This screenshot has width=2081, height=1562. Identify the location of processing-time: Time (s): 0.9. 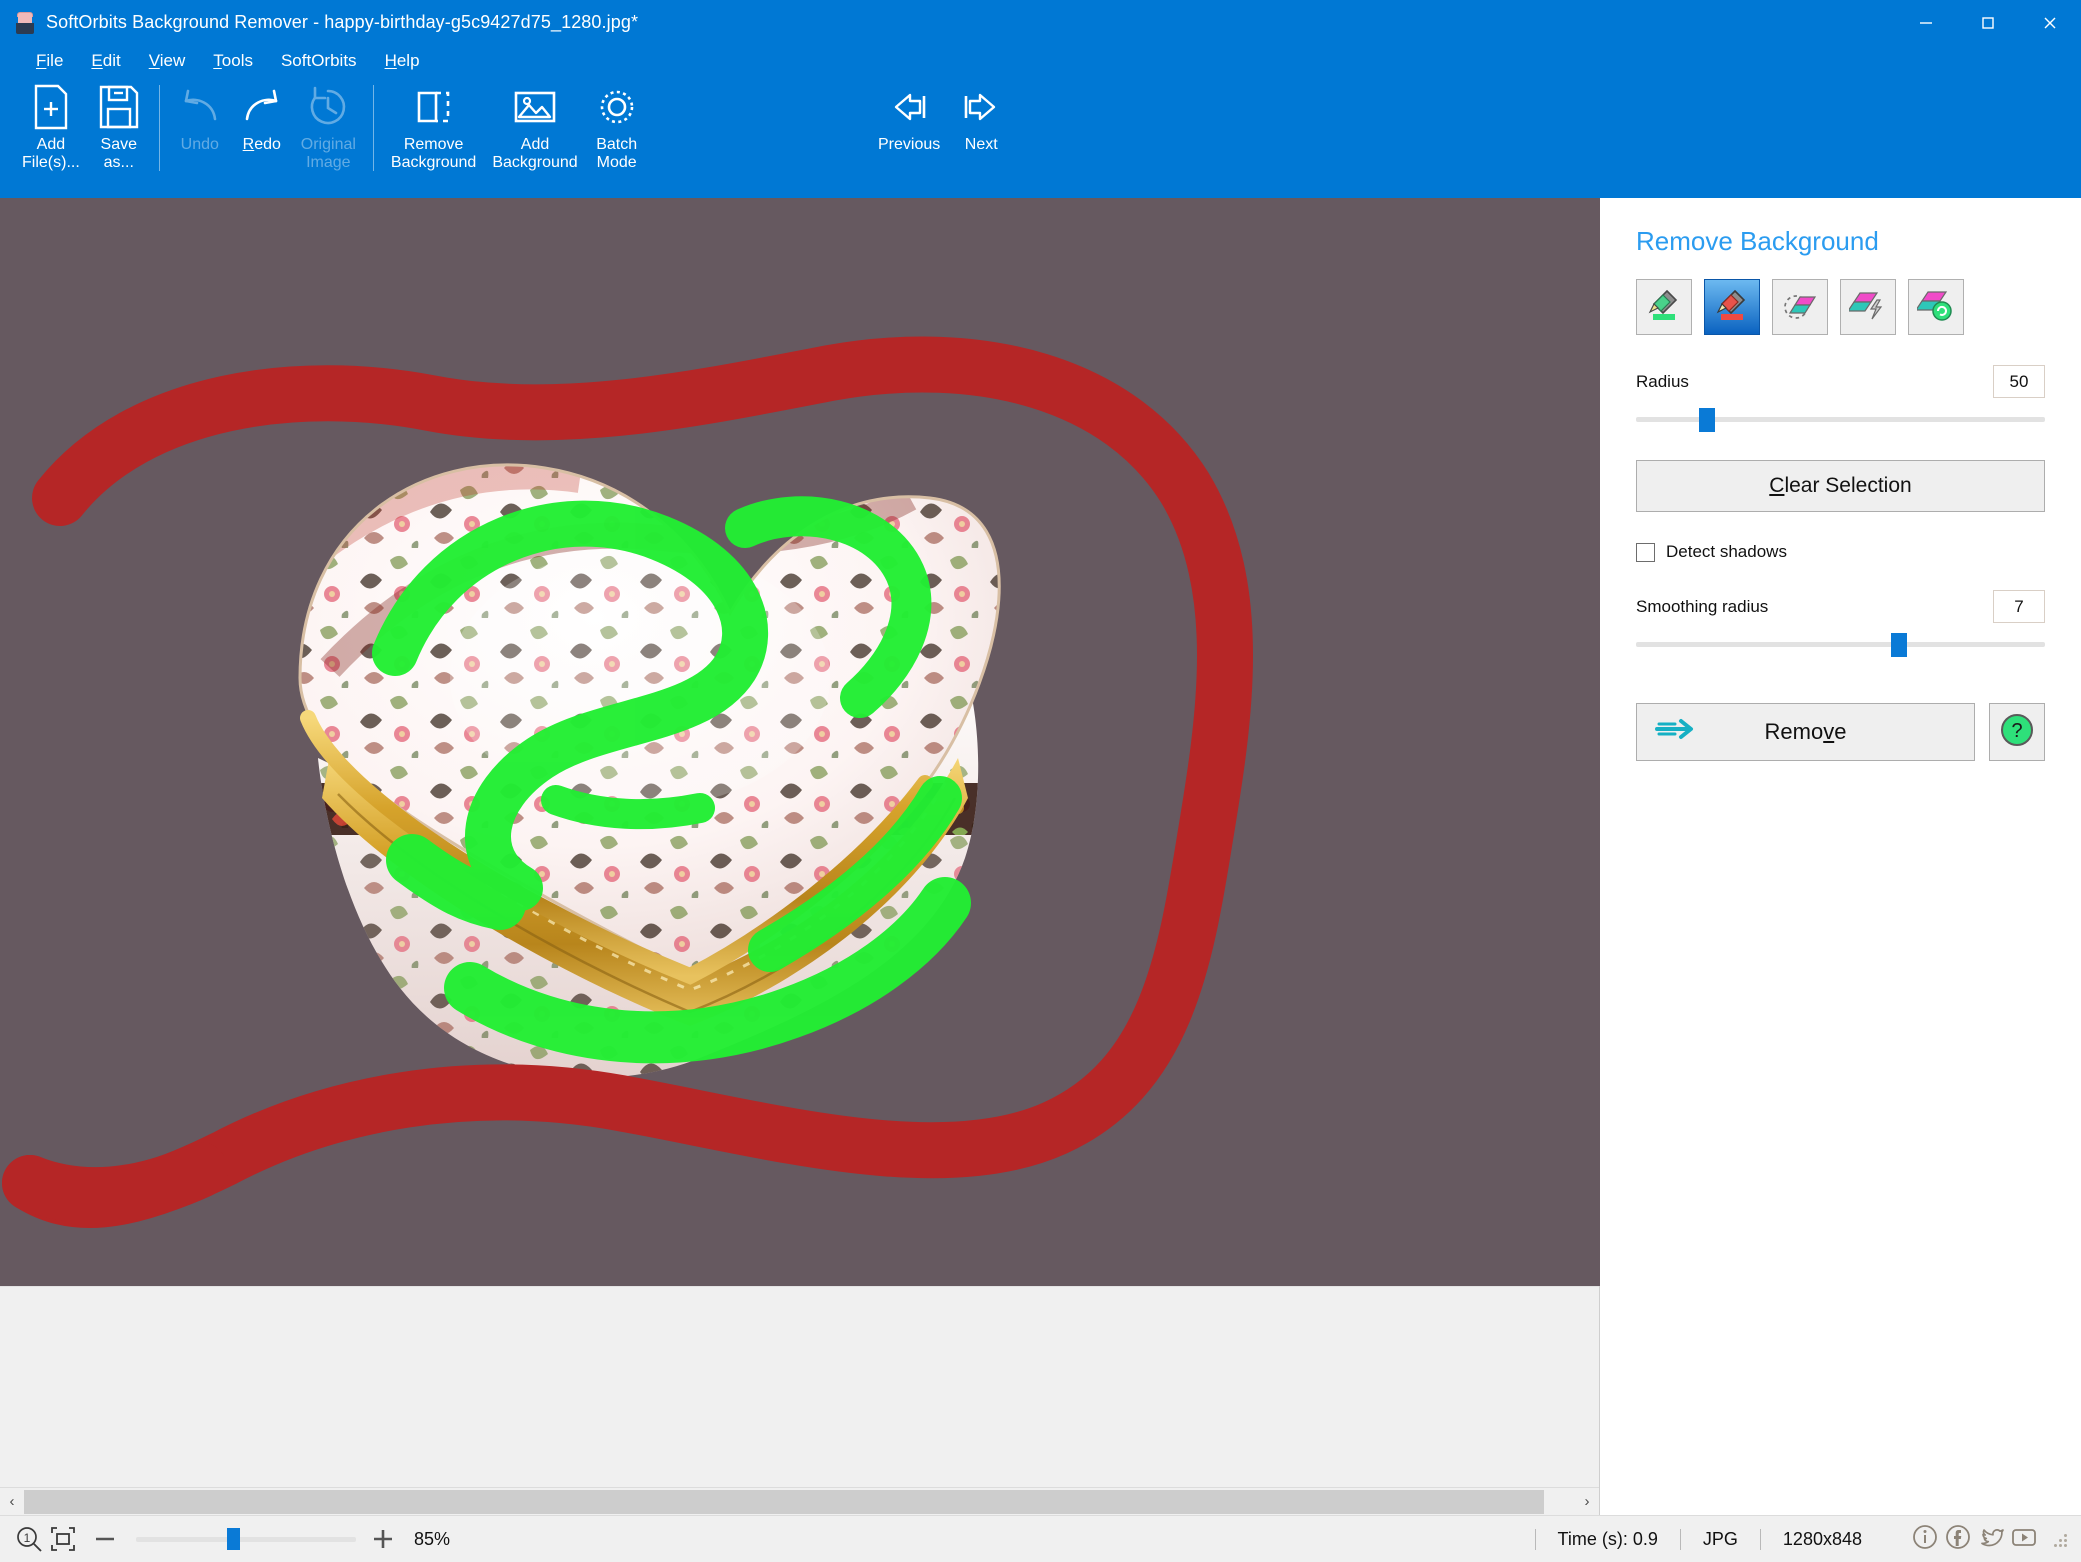
(1607, 1539).